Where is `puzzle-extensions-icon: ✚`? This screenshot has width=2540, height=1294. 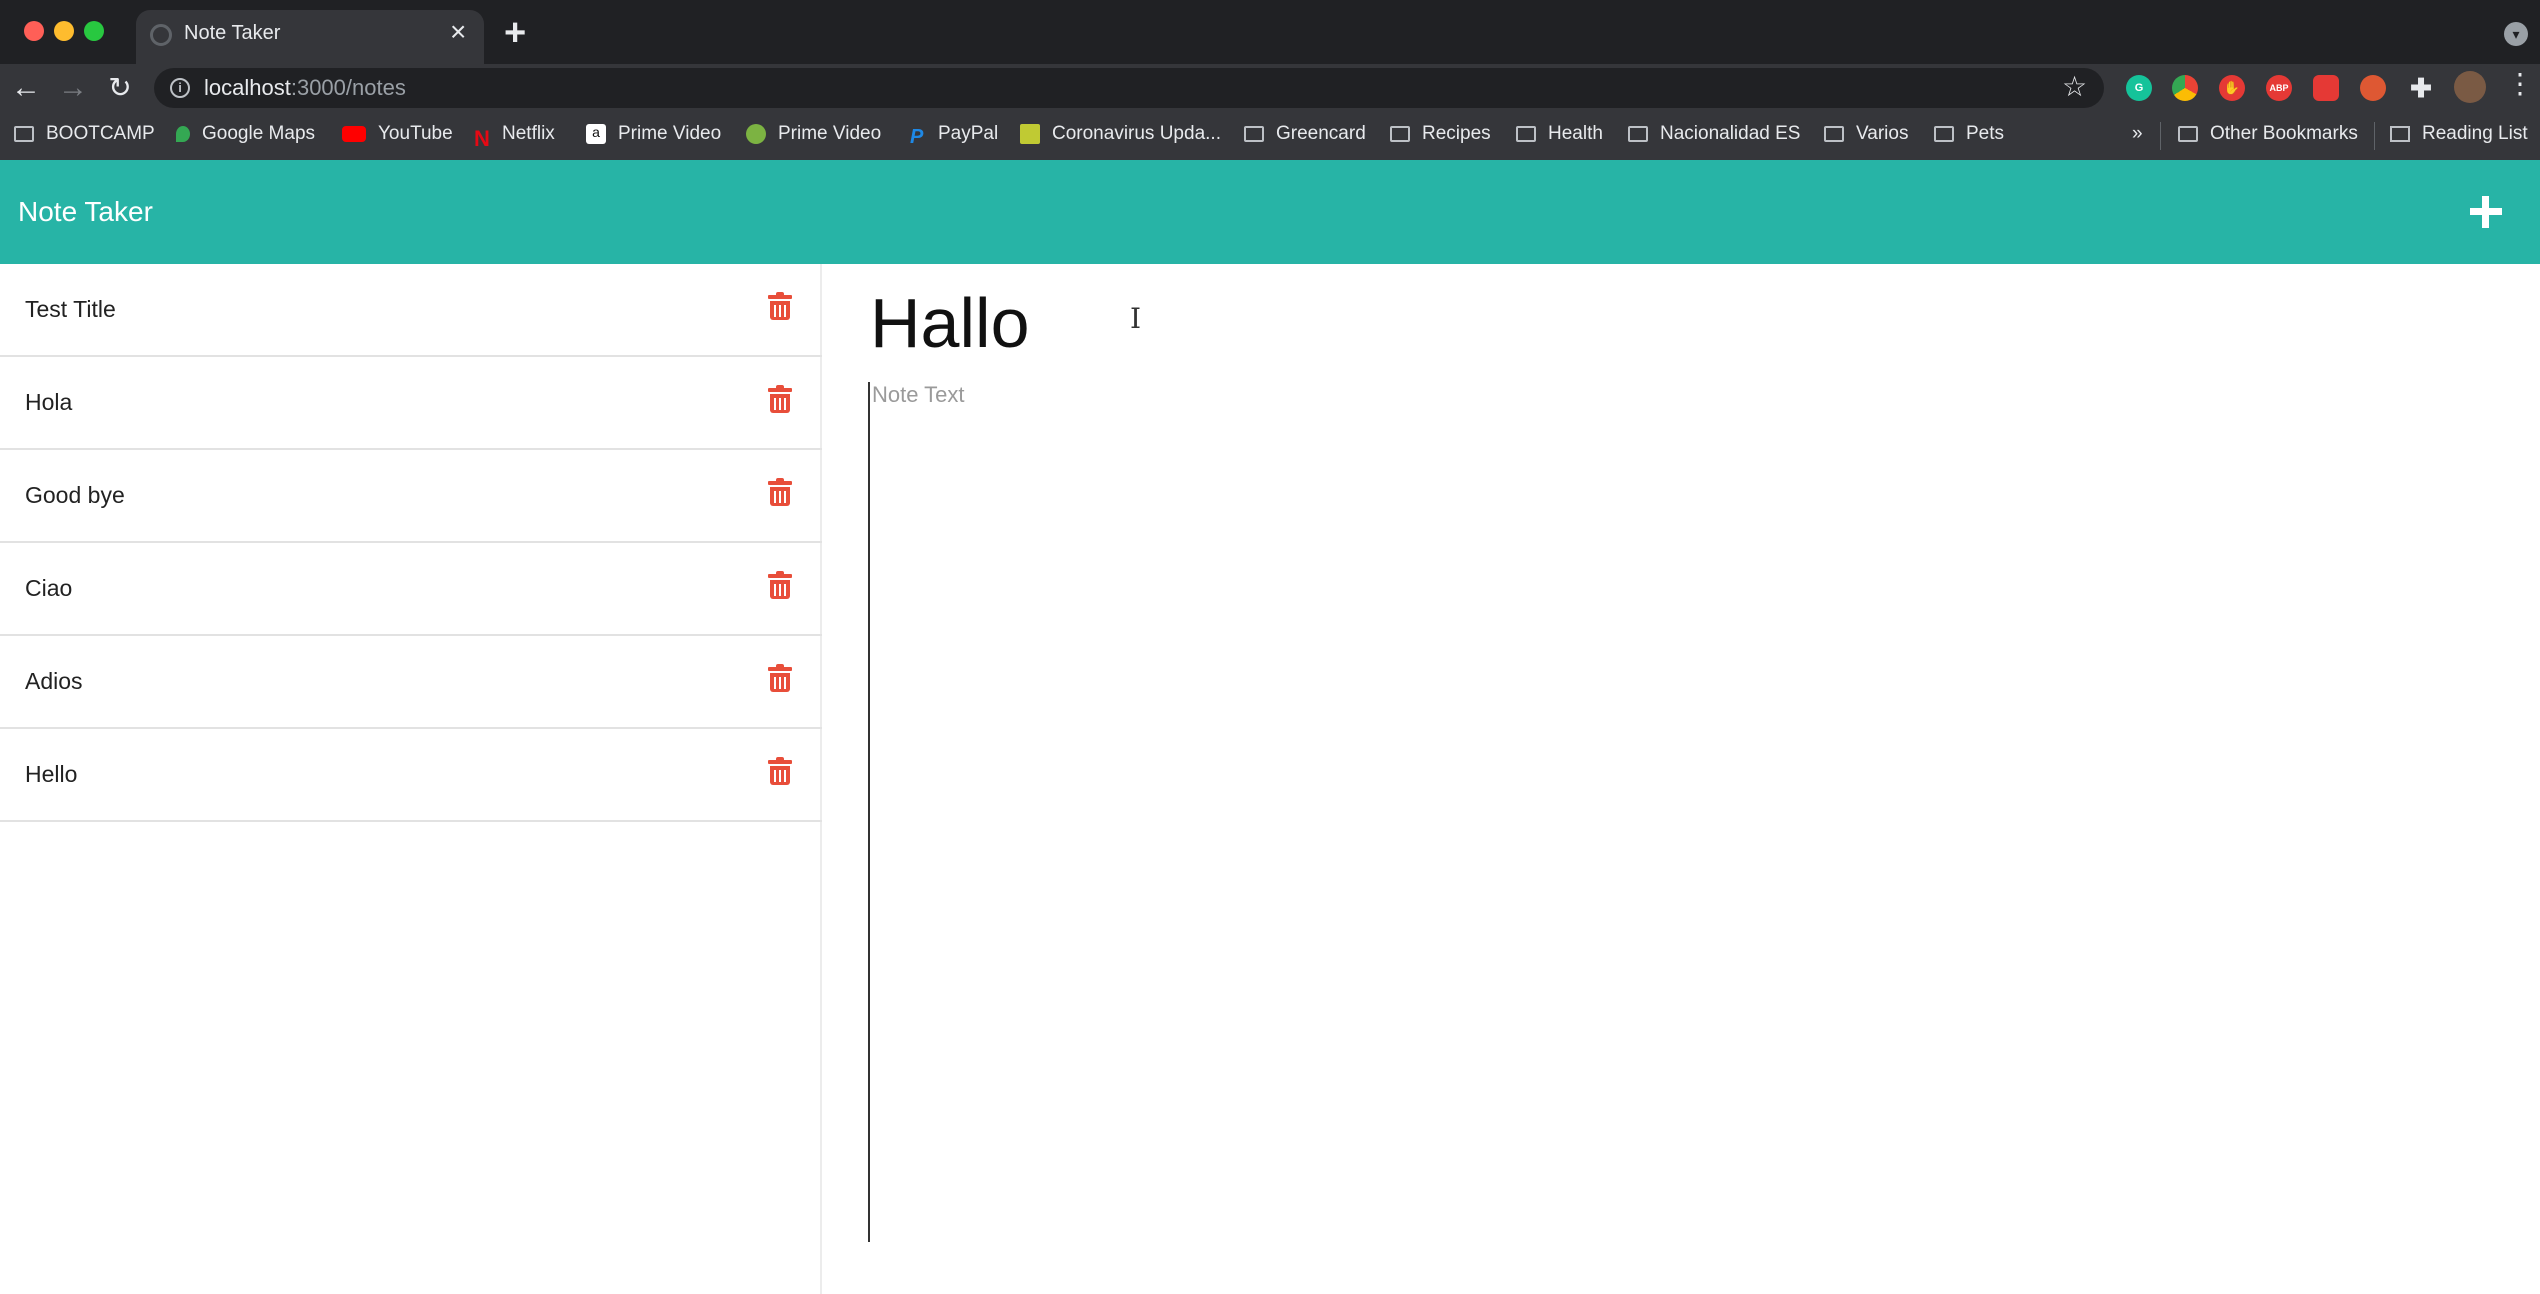
puzzle-extensions-icon: ✚ is located at coordinates (2421, 88).